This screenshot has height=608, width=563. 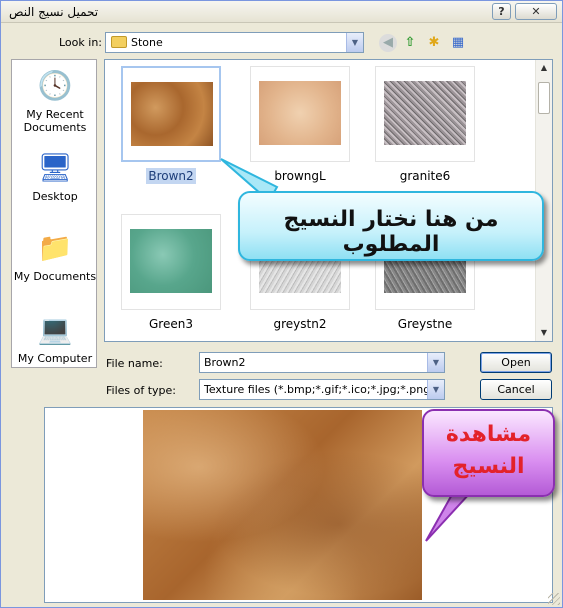 I want to click on desktop-icon: 🖥, so click(x=55, y=167).